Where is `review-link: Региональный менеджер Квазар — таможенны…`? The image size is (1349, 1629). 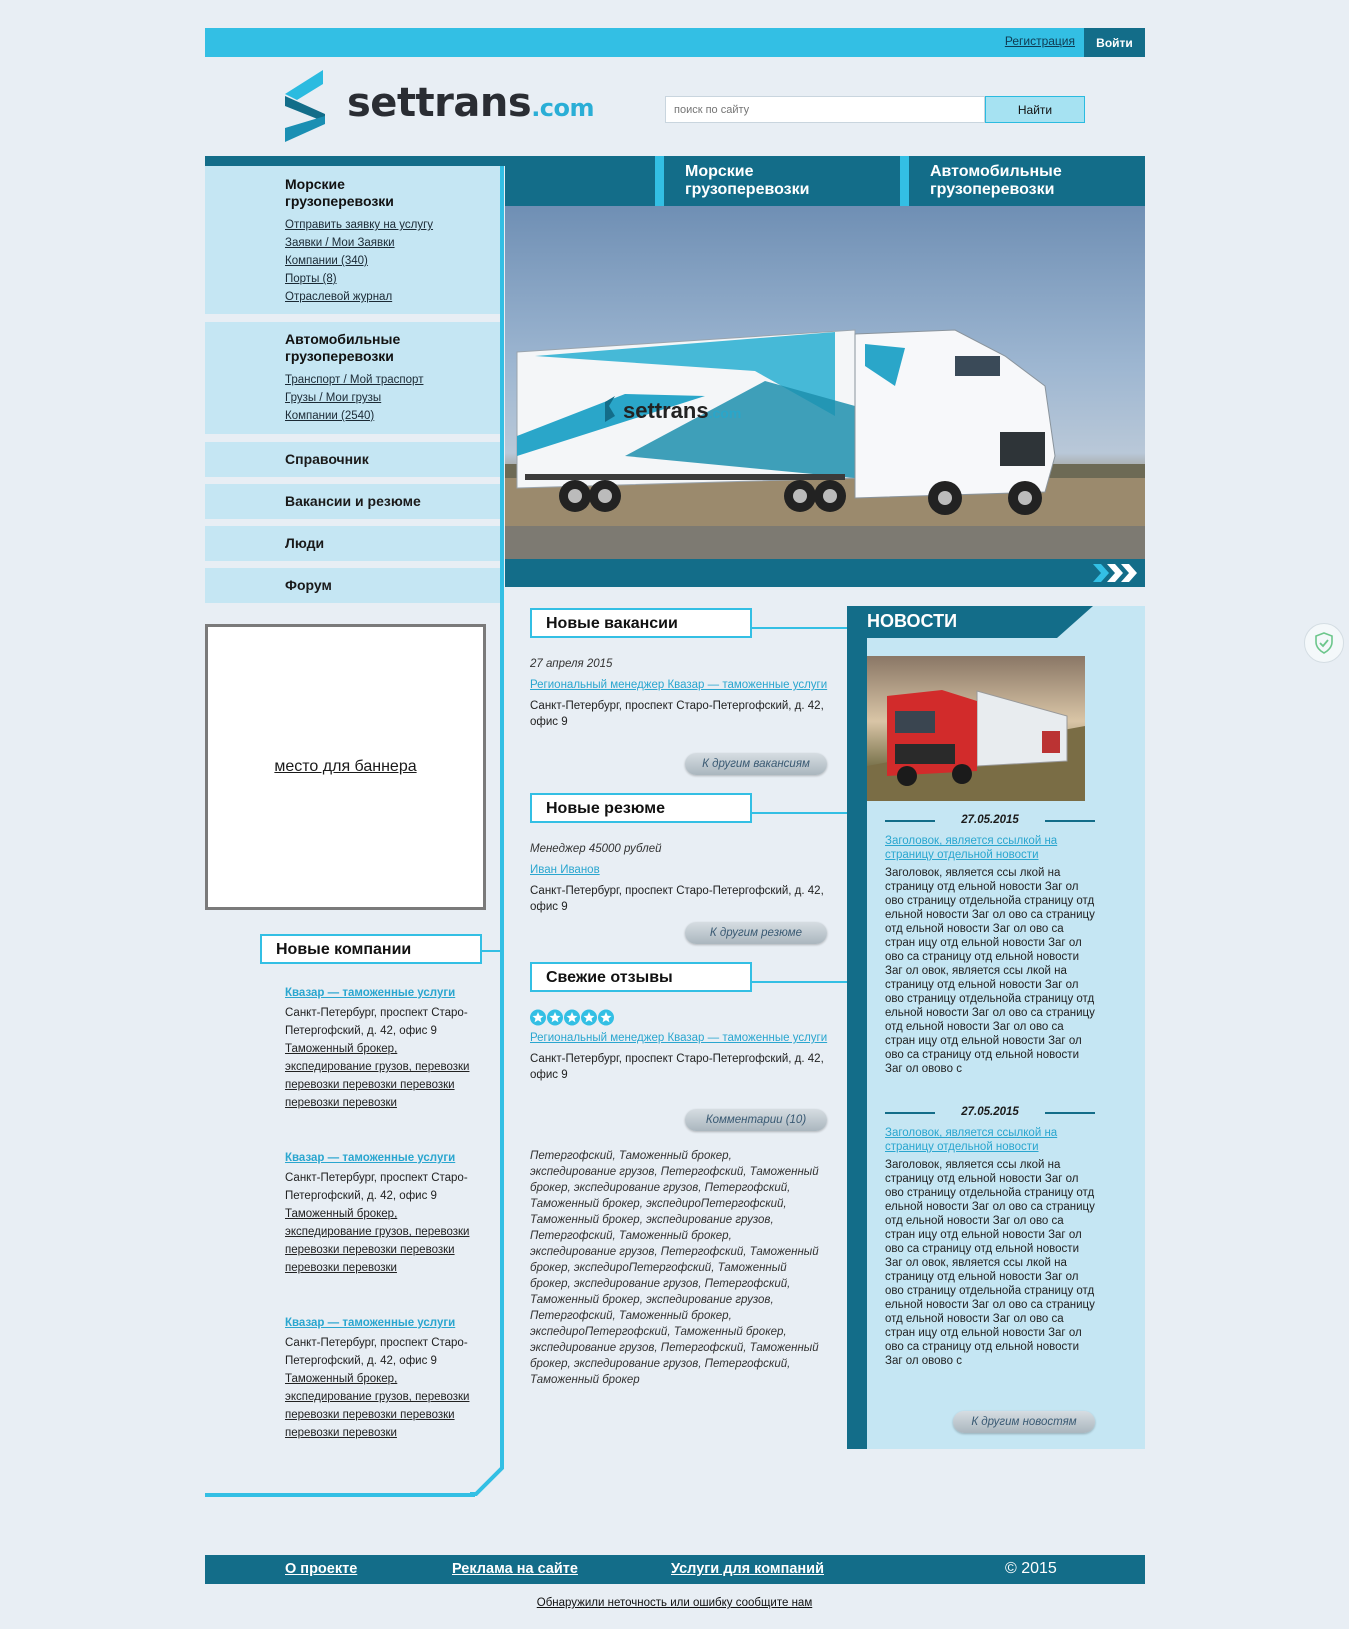
review-link: Региональный менеджер Квазар — таможенны… is located at coordinates (680, 1038).